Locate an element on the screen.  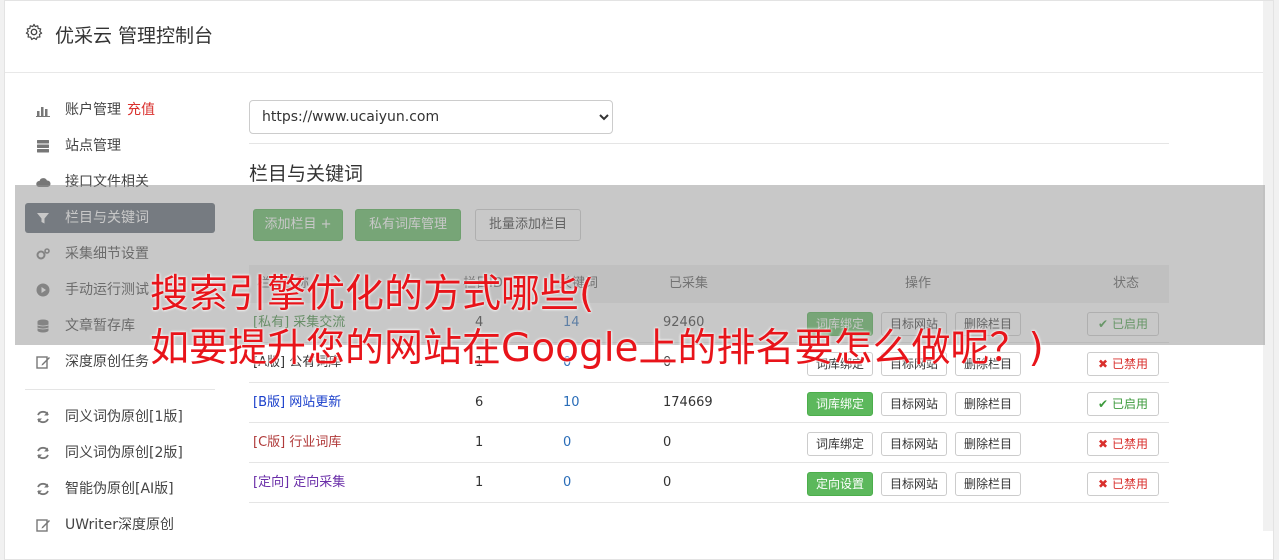
table-row: [B版] 网站更新 6 10 174669 词库绑定 目标网站 删除栏目 ✔ 已启用 is located at coordinates (709, 403).